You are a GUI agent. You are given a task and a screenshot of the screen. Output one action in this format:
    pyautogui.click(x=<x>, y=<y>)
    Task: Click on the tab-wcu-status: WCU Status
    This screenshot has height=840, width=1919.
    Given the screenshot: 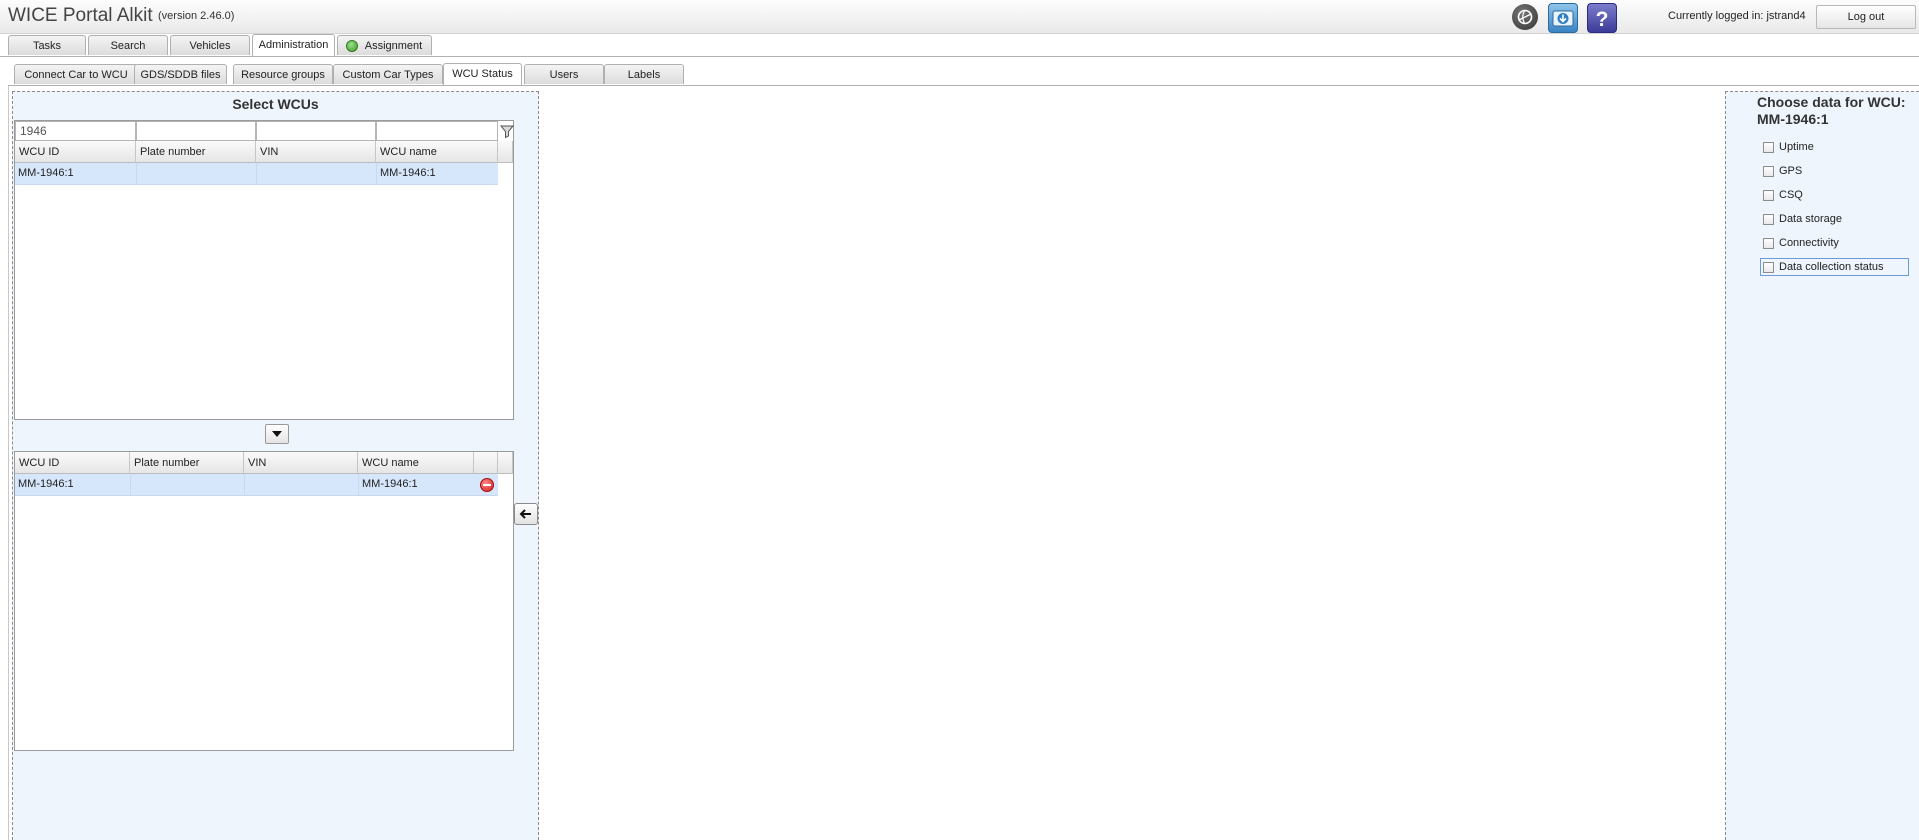 What is the action you would take?
    pyautogui.click(x=482, y=74)
    